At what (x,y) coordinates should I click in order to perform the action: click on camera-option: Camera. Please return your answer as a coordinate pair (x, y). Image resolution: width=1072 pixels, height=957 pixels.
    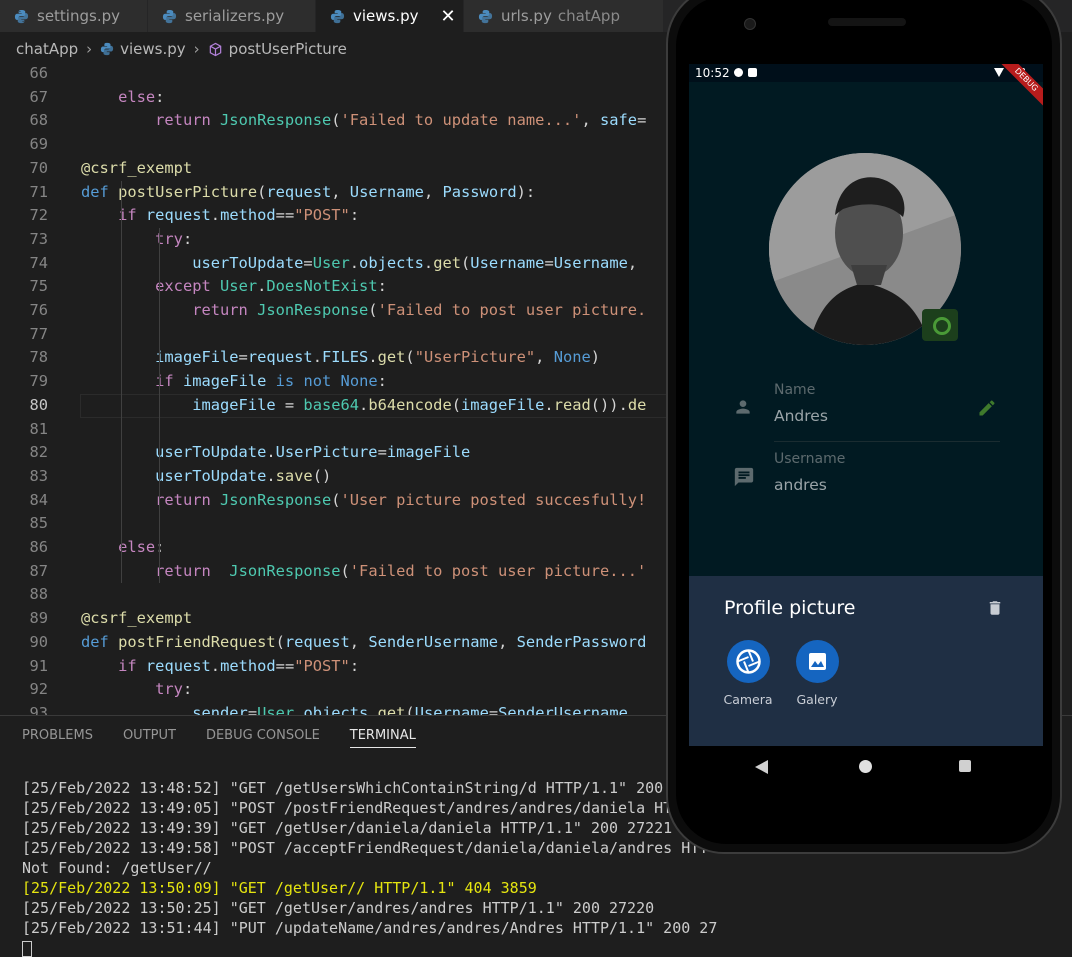
    Looking at the image, I should click on (748, 673).